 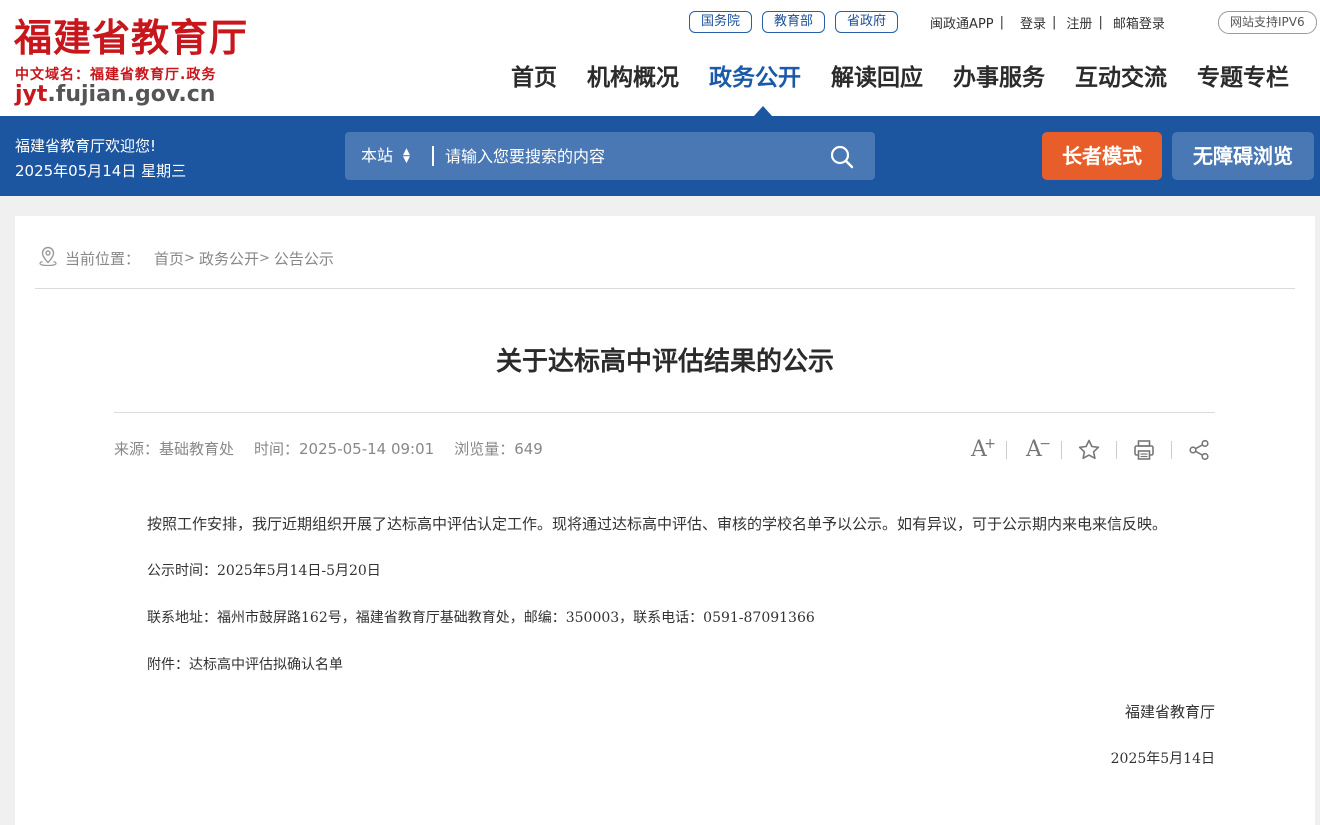 What do you see at coordinates (721, 22) in the screenshot?
I see `link-state-council: 国务院` at bounding box center [721, 22].